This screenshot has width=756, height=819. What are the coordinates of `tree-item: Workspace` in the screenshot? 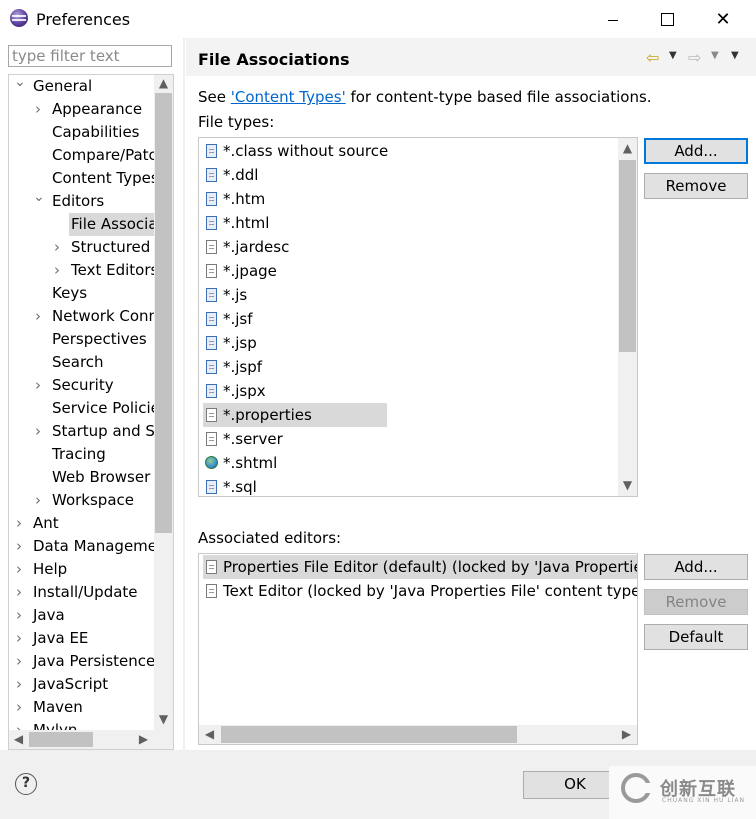 It's located at (94, 500).